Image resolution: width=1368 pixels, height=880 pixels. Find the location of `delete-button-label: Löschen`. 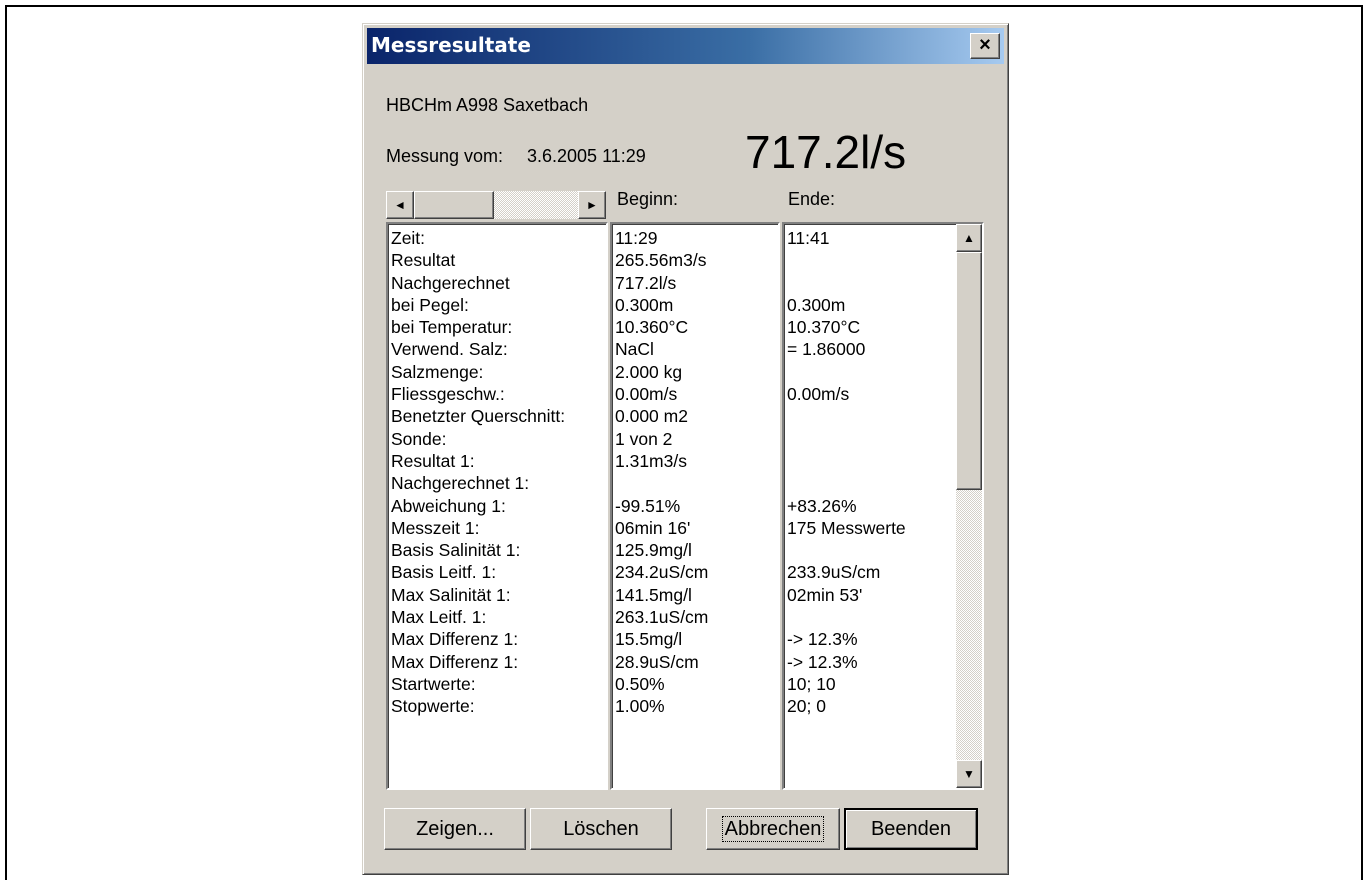

delete-button-label: Löschen is located at coordinates (601, 829).